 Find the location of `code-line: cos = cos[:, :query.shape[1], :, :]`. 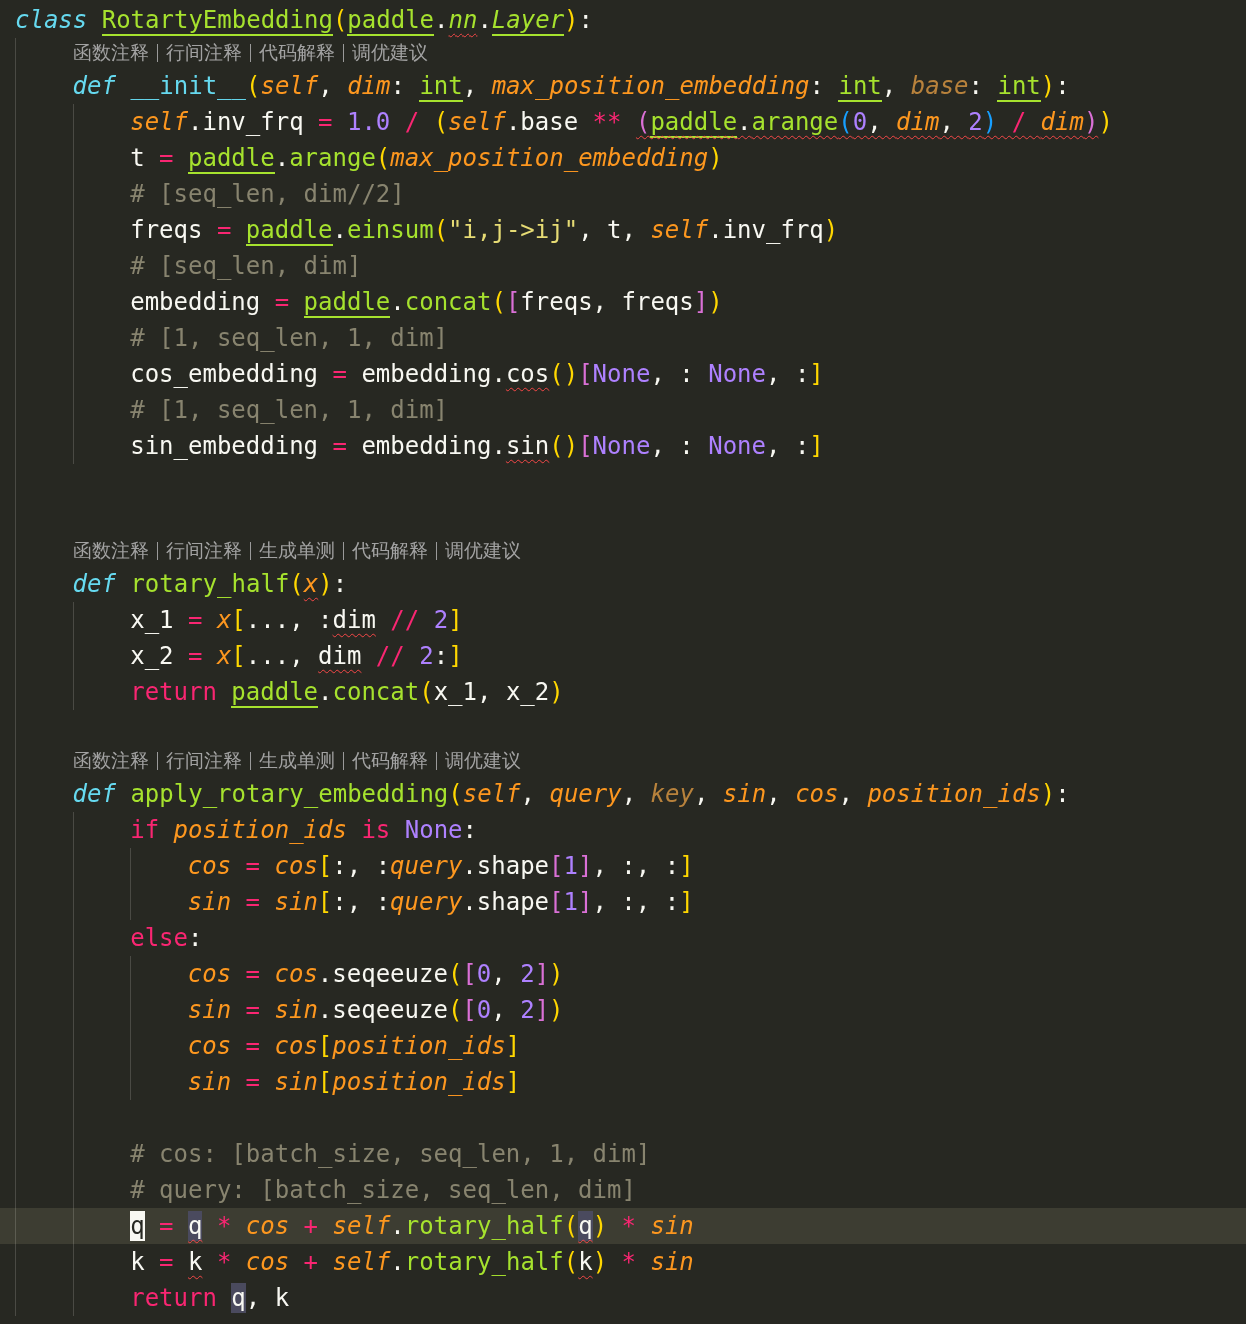

code-line: cos = cos[:, :query.shape[1], :, :] is located at coordinates (440, 866).